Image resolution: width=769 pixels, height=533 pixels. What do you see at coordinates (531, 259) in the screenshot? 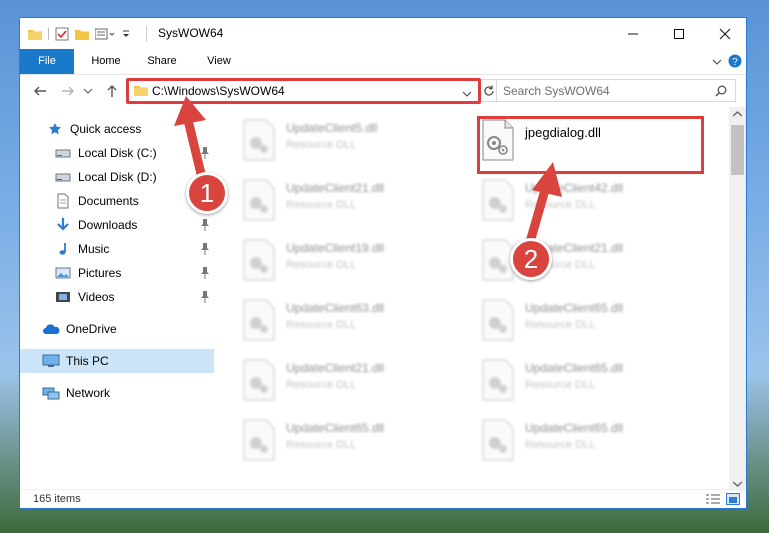
I see `step-2-badge: 2` at bounding box center [531, 259].